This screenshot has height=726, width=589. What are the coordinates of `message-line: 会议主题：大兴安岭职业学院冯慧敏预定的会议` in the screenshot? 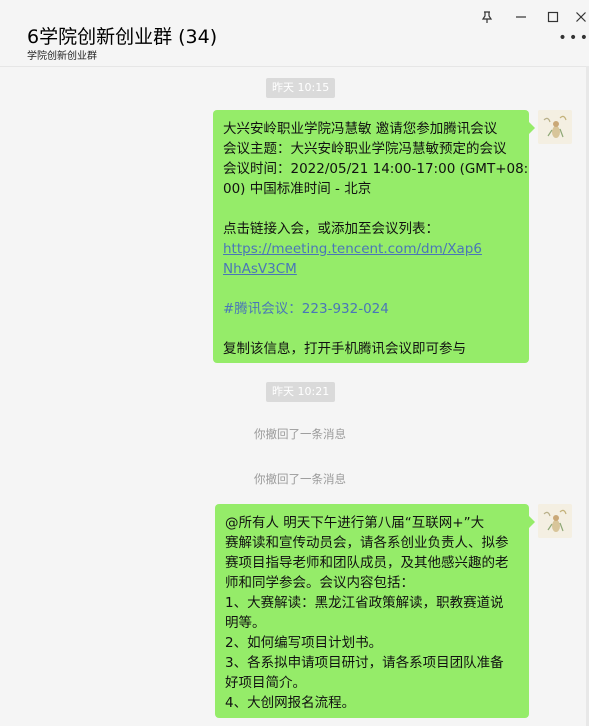 It's located at (365, 149).